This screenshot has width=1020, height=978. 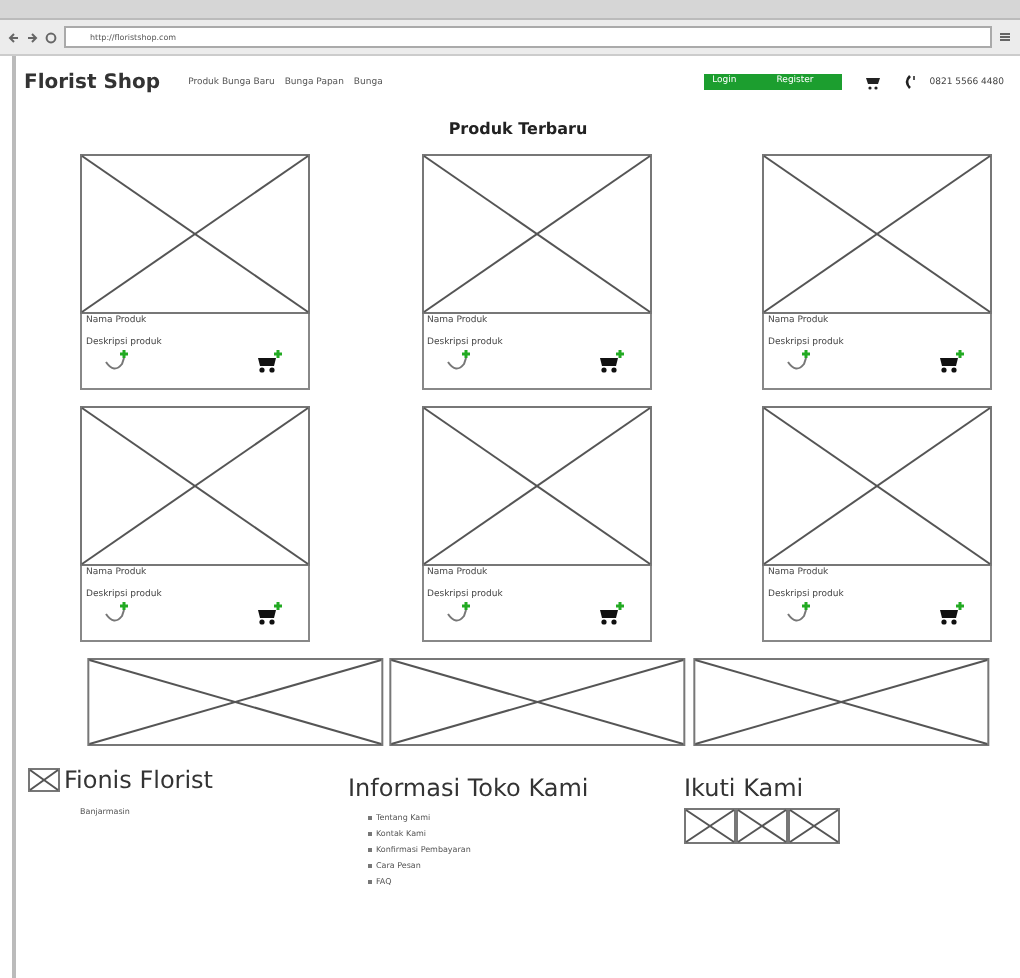 I want to click on logo-placeholder, so click(x=44, y=780).